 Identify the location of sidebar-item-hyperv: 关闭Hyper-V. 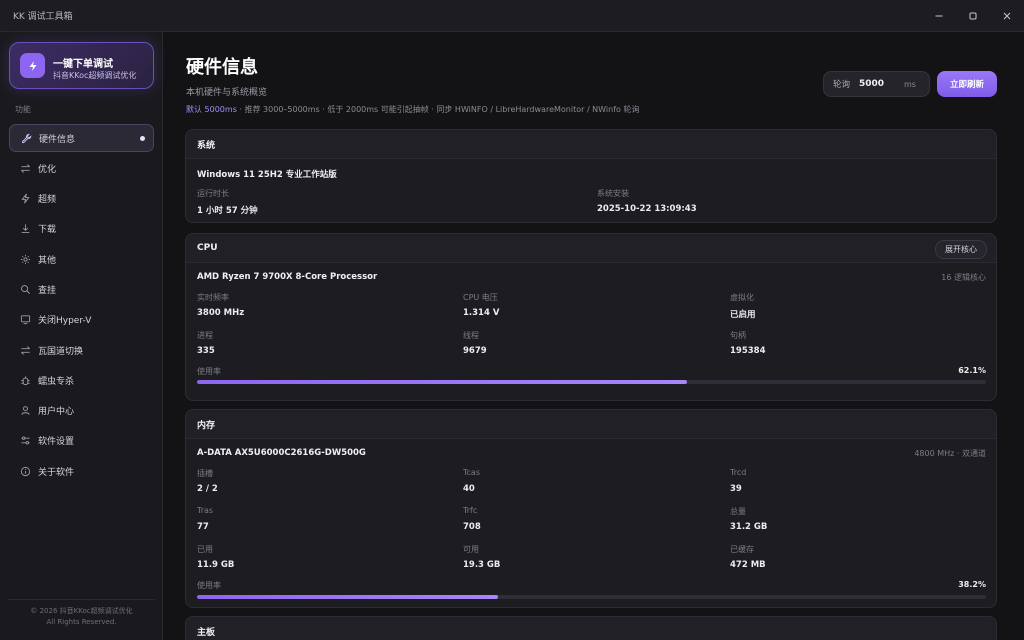
(81, 320).